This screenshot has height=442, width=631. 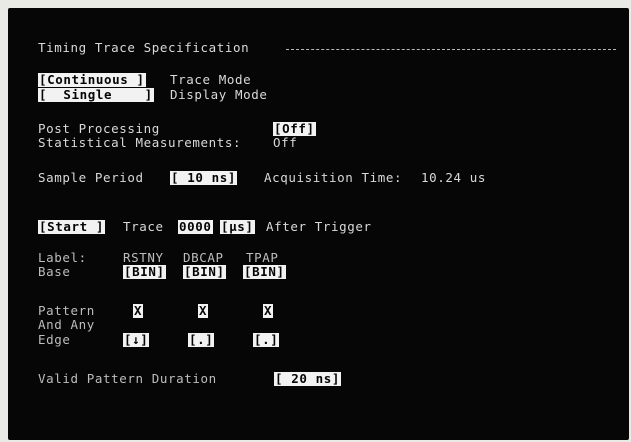 What do you see at coordinates (203, 257) in the screenshot?
I see `label-col-2: DBCAP` at bounding box center [203, 257].